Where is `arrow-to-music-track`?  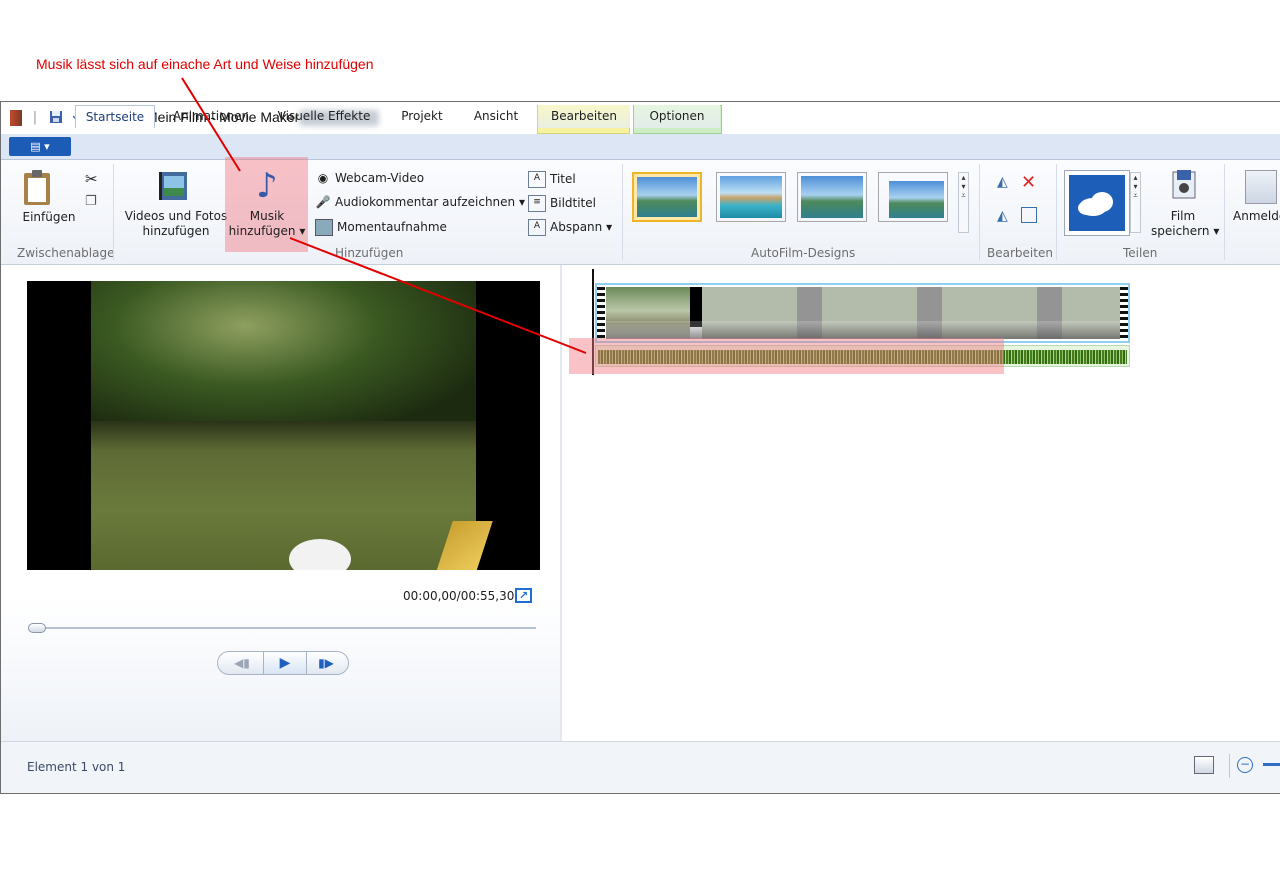 arrow-to-music-track is located at coordinates (438, 295).